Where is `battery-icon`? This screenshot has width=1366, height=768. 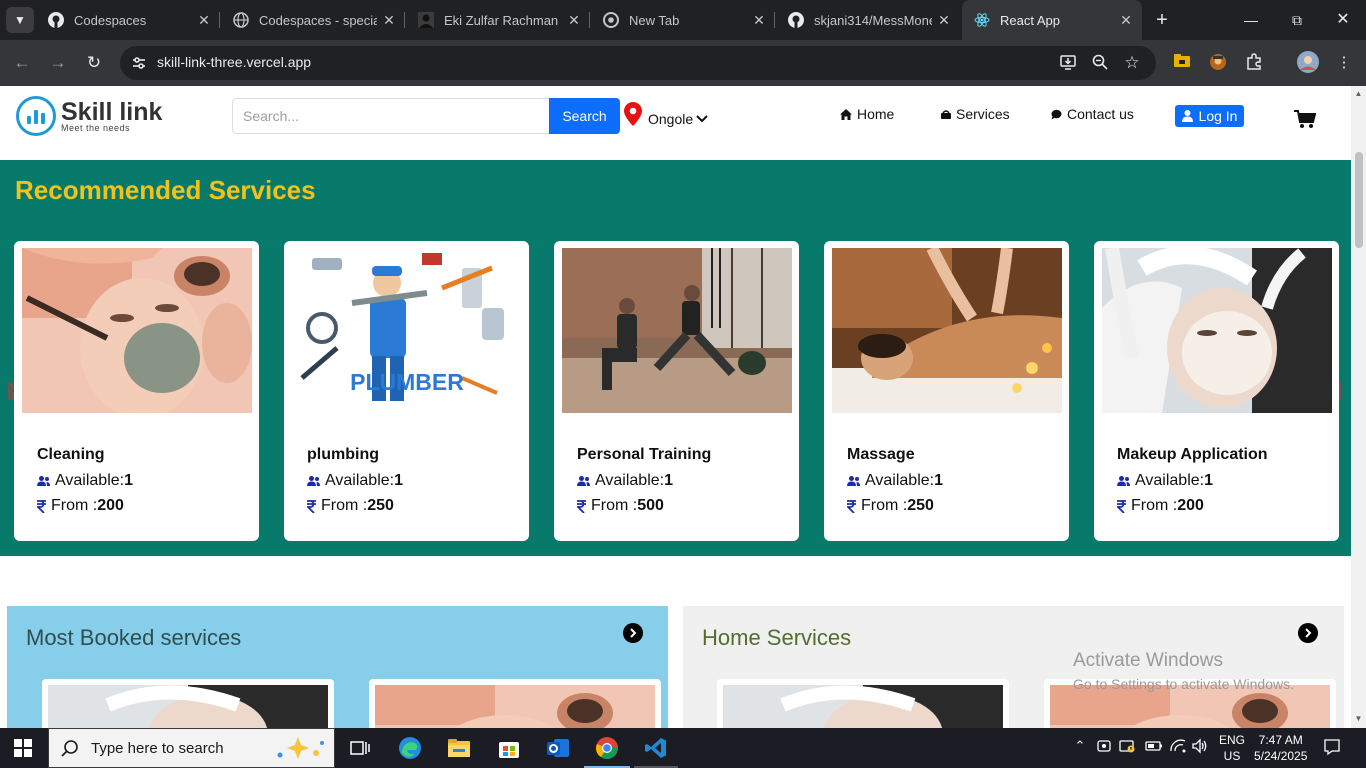 battery-icon is located at coordinates (1154, 748).